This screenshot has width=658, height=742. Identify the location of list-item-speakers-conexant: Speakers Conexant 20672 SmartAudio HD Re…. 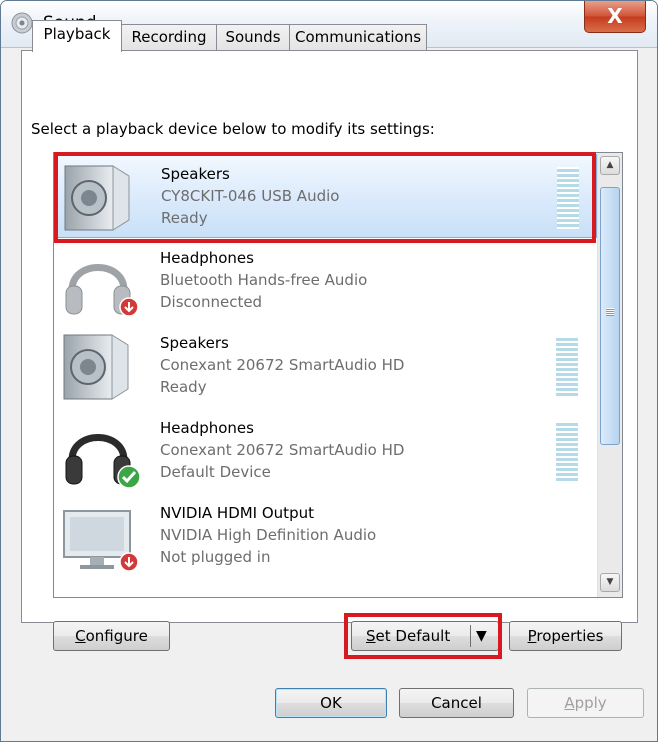
(326, 366).